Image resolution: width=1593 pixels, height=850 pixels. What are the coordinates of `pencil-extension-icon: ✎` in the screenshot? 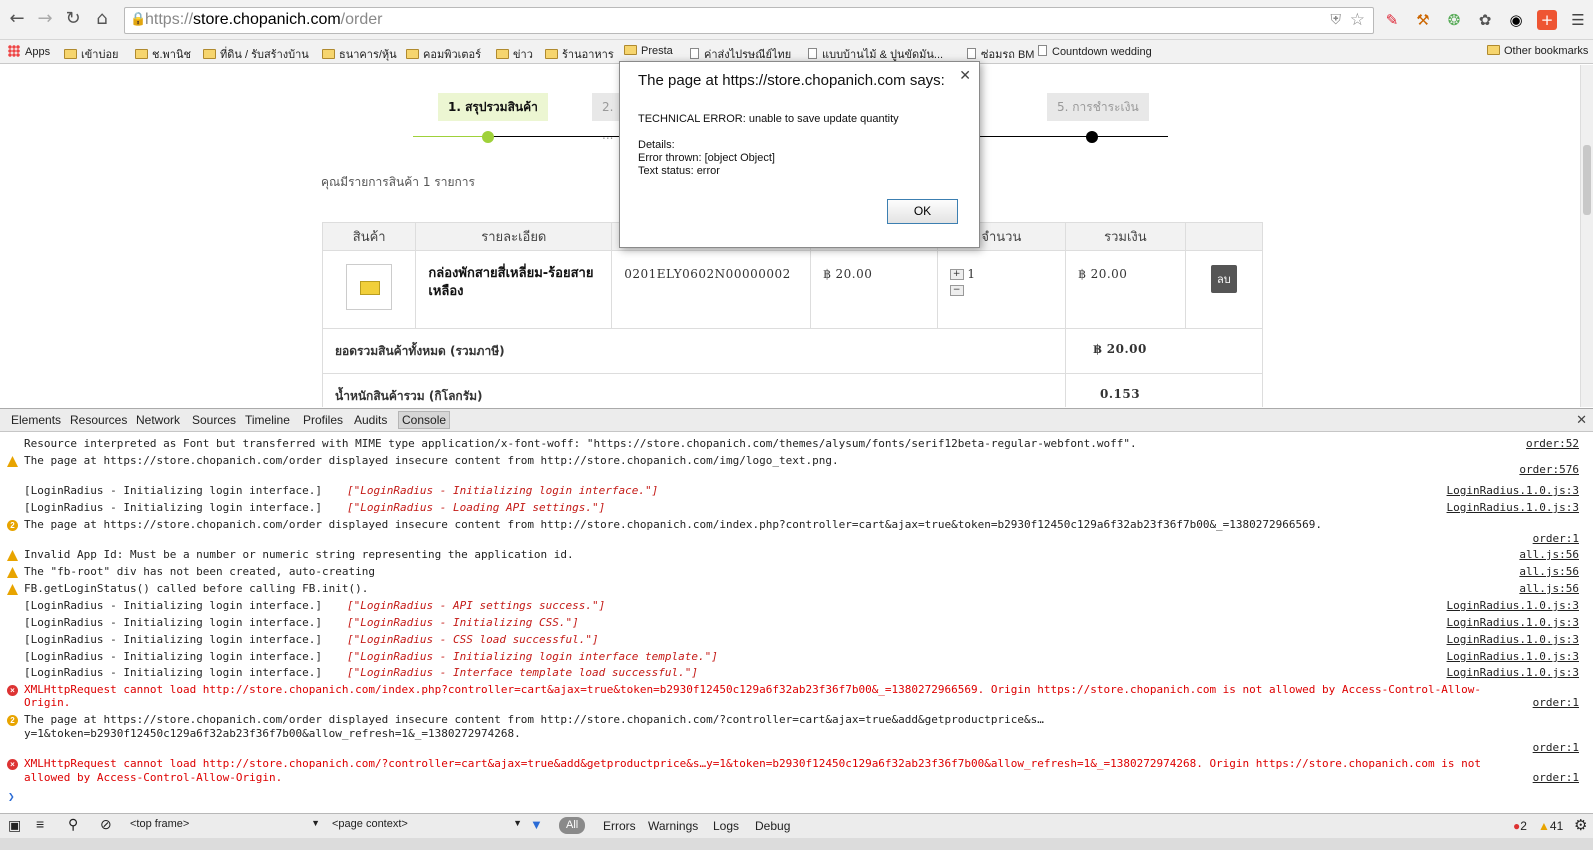 It's located at (1392, 20).